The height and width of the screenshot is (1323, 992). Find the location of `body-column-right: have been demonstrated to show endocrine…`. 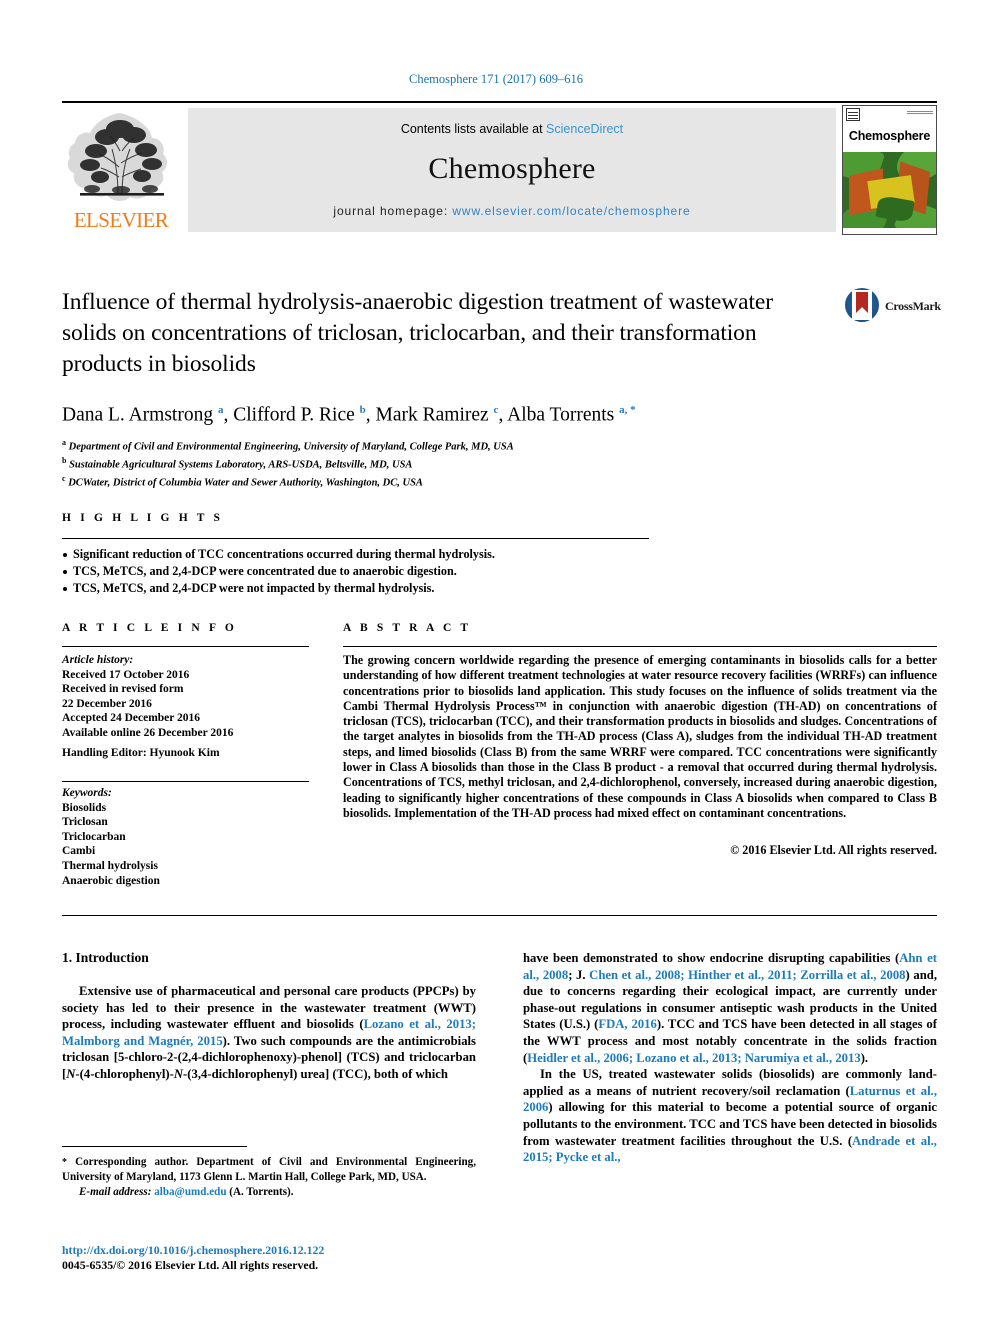

body-column-right: have been demonstrated to show endocrine… is located at coordinates (730, 1058).